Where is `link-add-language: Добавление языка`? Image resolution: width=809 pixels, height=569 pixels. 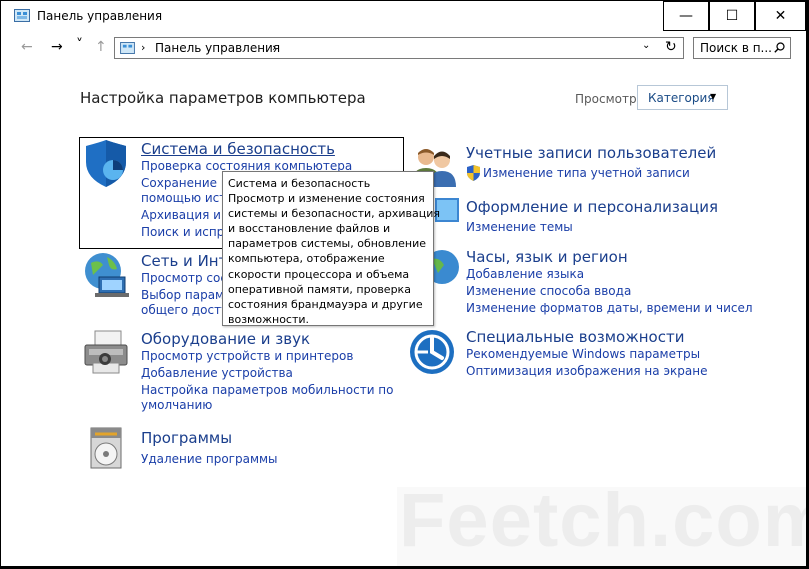
link-add-language: Добавление языка is located at coordinates (525, 274).